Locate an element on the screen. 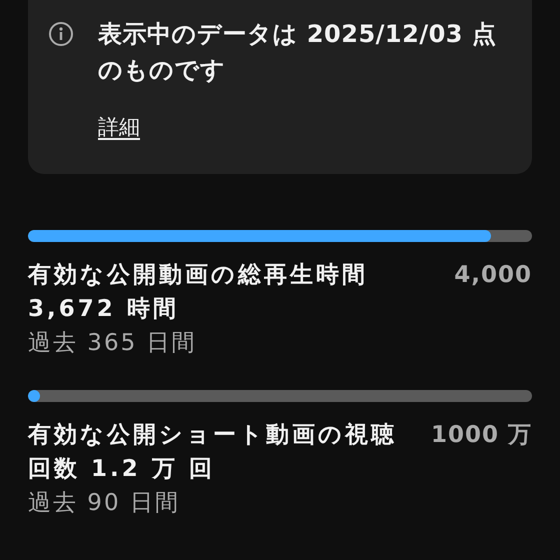 Image resolution: width=560 pixels, height=560 pixels. metric-period: 過去 365 日間 is located at coordinates (113, 343).